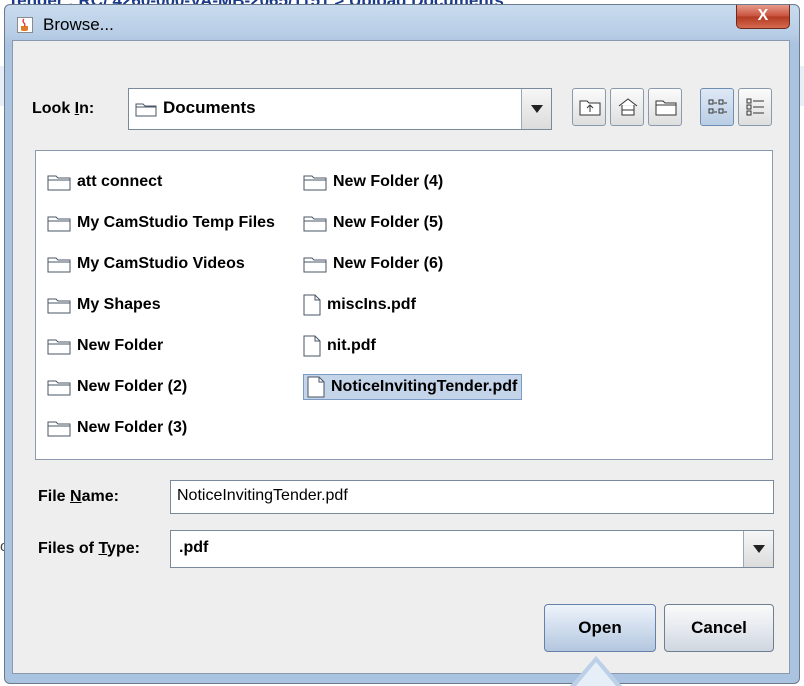  I want to click on up-one-level-button, so click(589, 107).